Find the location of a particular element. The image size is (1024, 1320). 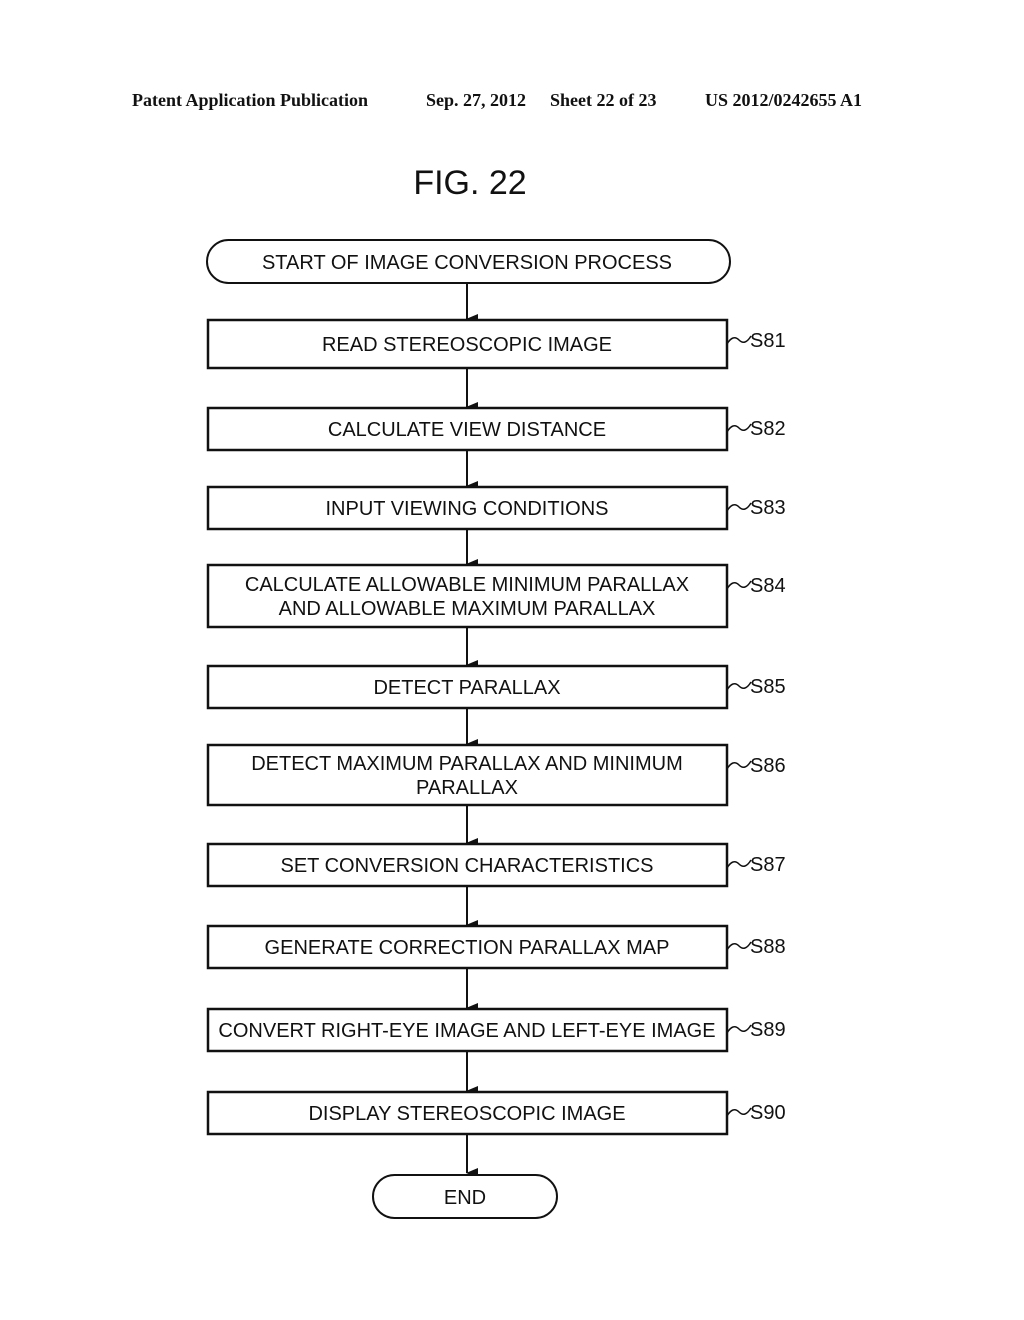

process-step-text: DETECT PARALLAX is located at coordinates (466, 688).